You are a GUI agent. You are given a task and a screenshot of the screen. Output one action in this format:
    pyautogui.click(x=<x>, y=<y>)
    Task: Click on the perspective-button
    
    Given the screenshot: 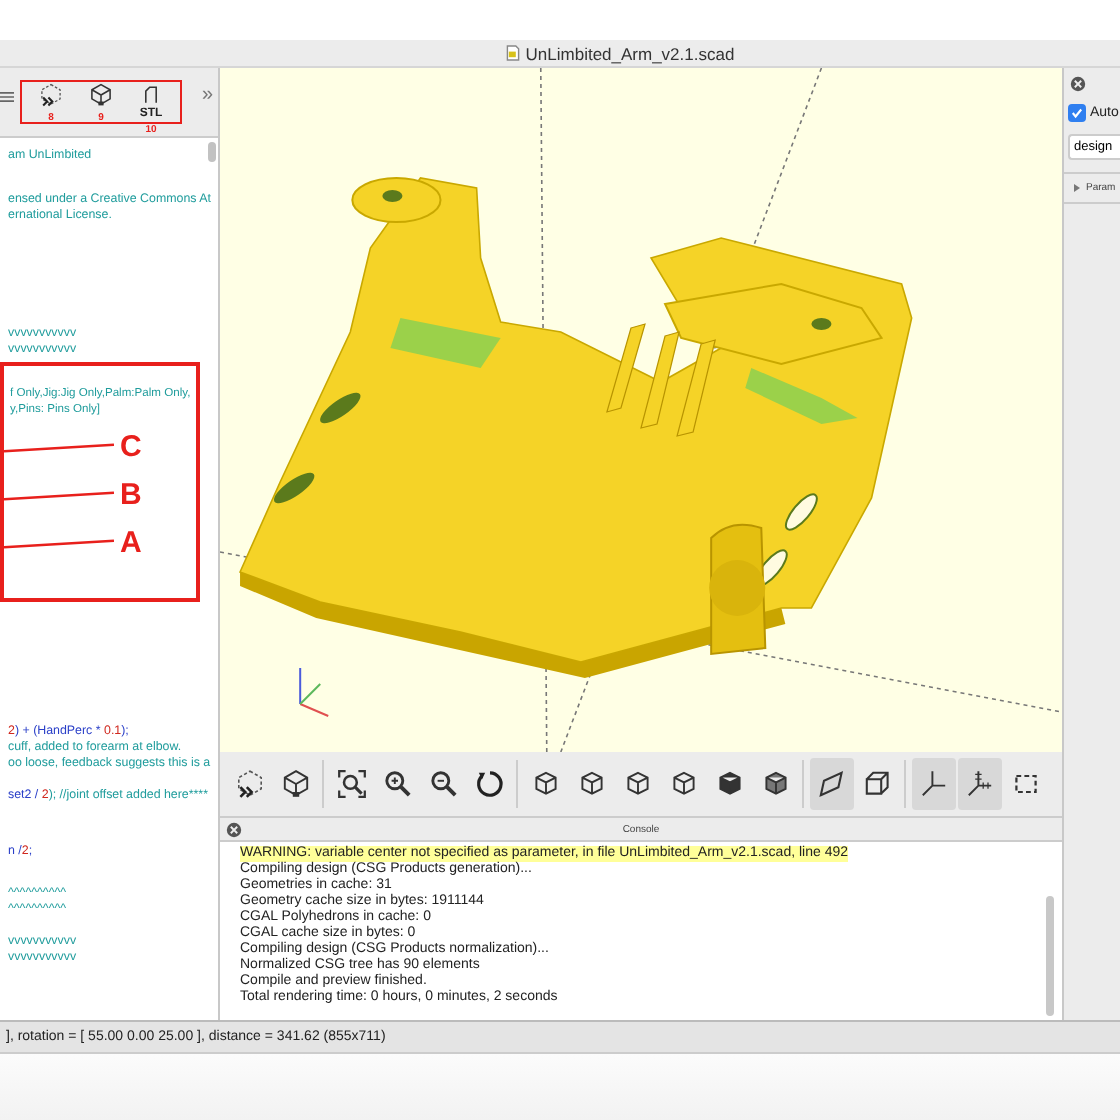 What is the action you would take?
    pyautogui.click(x=831, y=784)
    